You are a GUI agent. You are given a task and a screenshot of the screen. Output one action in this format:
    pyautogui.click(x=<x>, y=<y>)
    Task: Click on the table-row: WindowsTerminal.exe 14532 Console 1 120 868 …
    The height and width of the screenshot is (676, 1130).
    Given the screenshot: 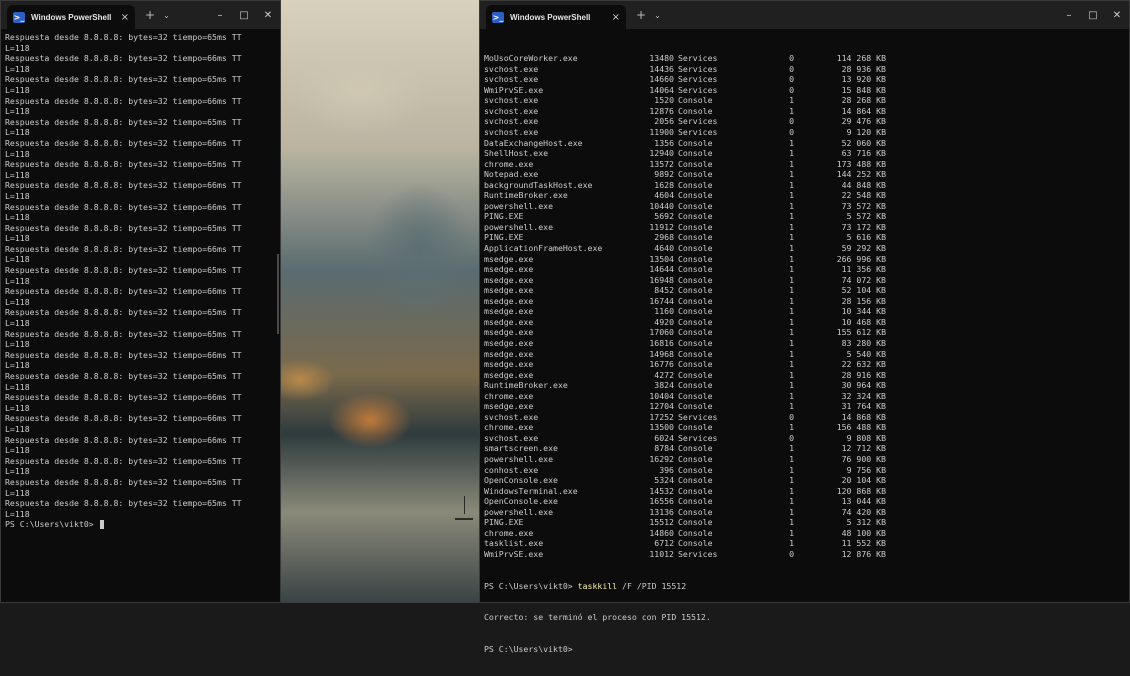 What is the action you would take?
    pyautogui.click(x=806, y=491)
    